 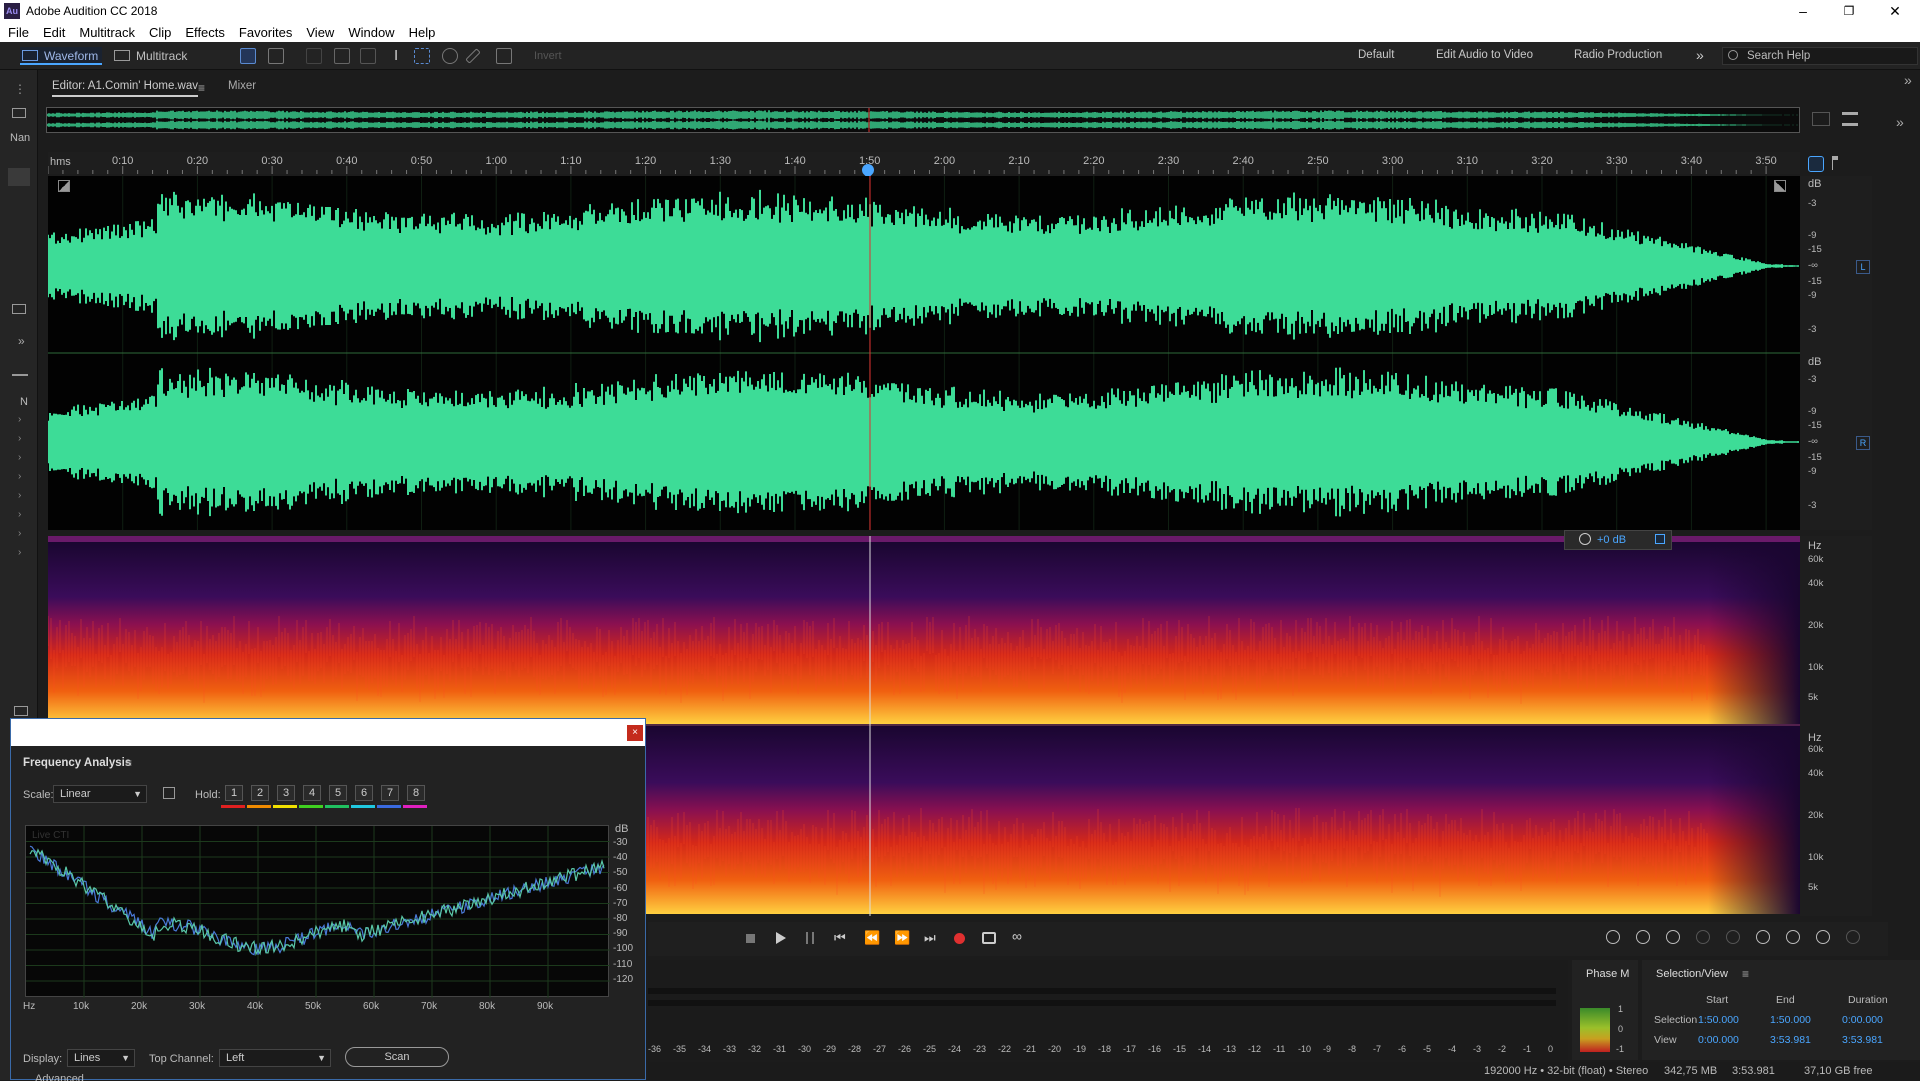 I want to click on menu-view: View, so click(x=319, y=31).